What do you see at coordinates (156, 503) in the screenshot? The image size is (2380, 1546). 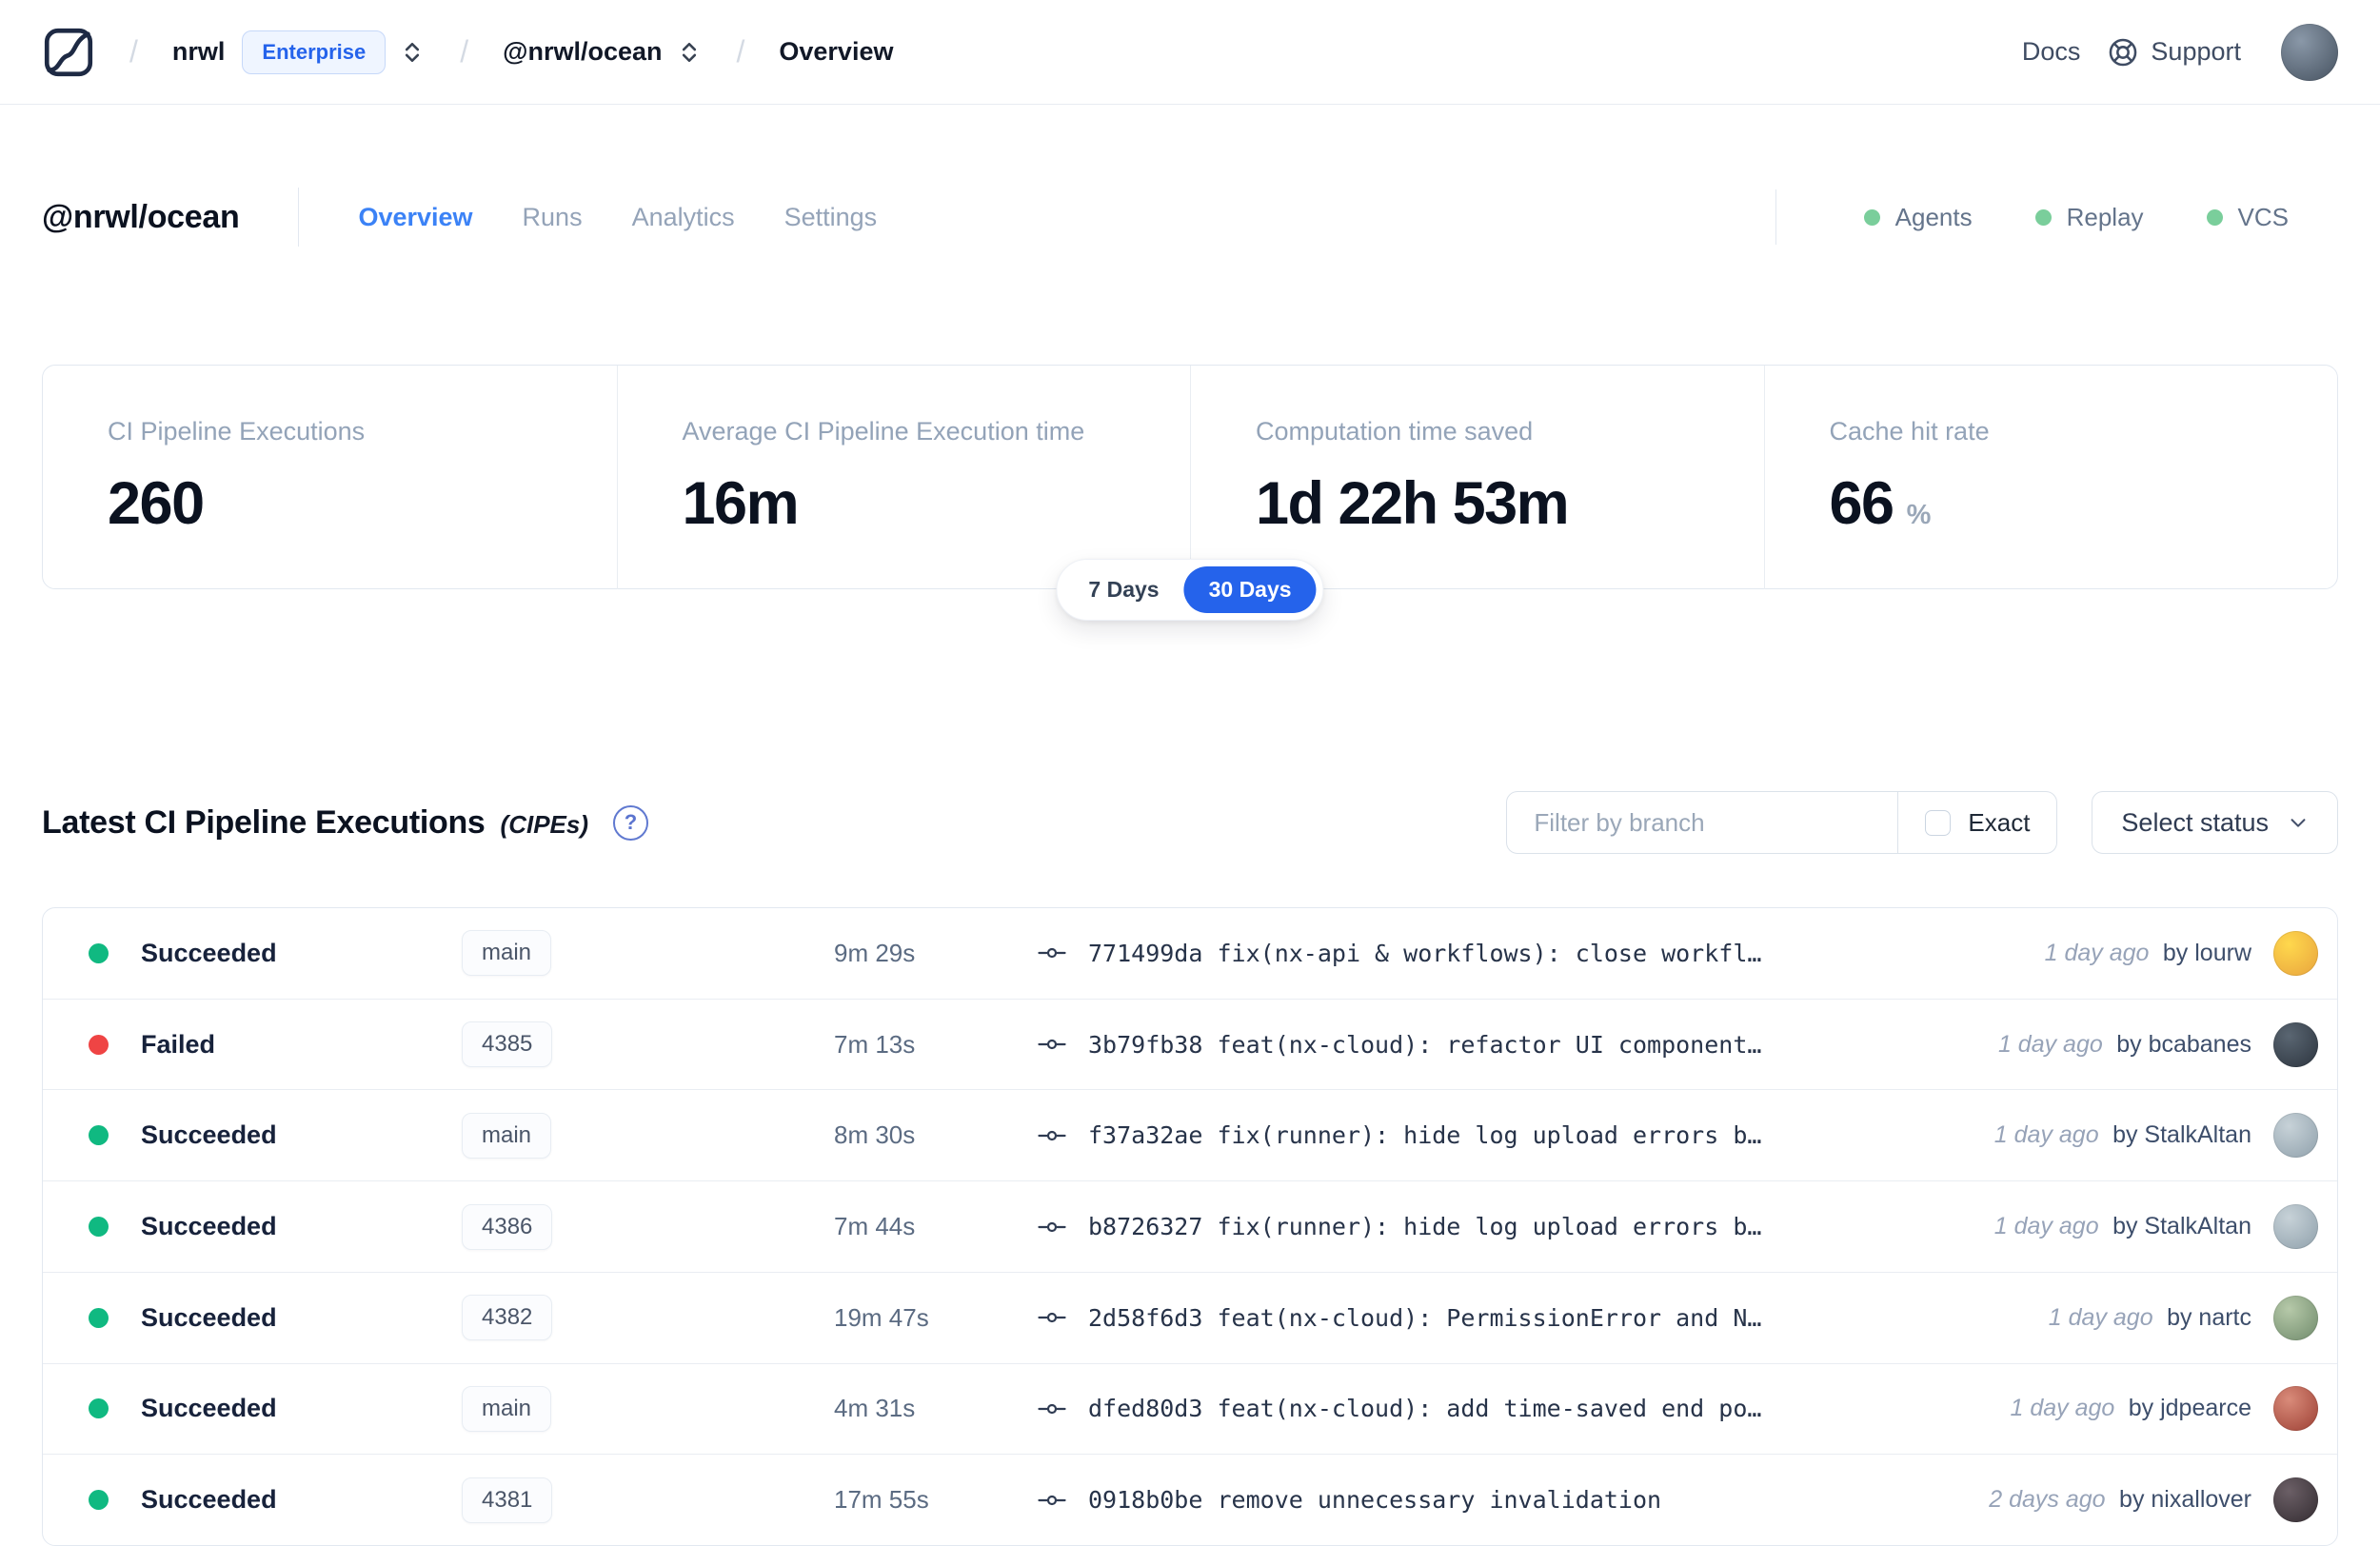 I see `stat-value: 260` at bounding box center [156, 503].